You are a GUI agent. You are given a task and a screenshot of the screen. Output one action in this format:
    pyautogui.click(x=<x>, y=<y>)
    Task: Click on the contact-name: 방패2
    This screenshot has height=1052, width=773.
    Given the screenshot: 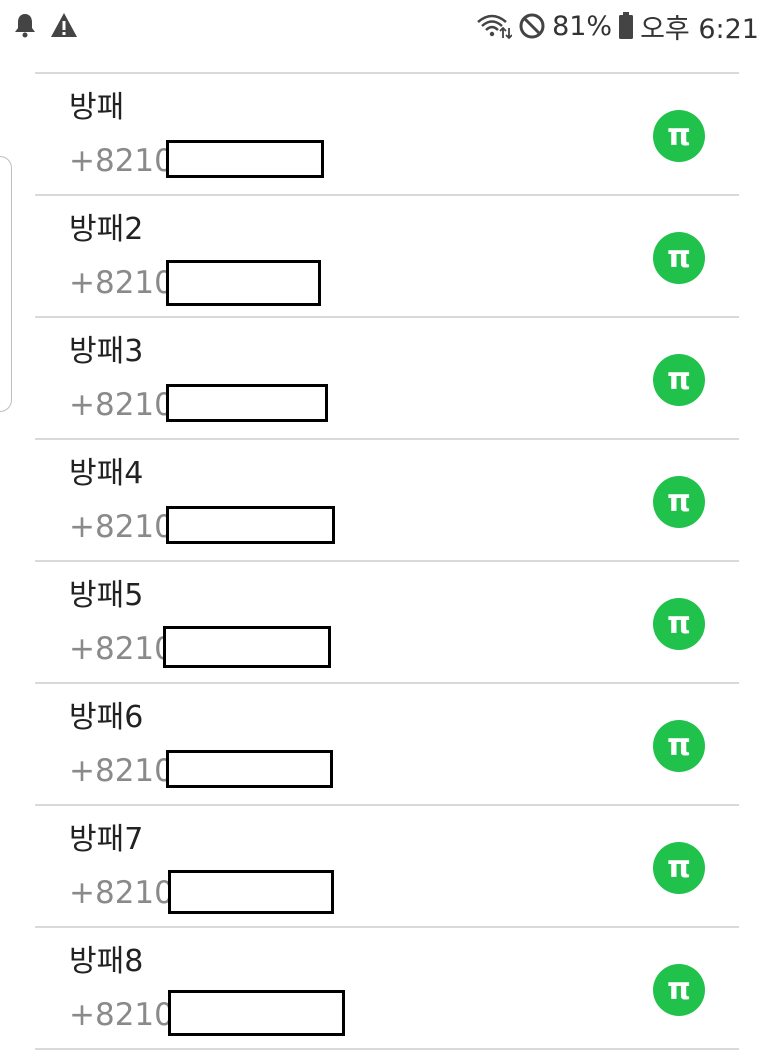 What is the action you would take?
    pyautogui.click(x=106, y=229)
    